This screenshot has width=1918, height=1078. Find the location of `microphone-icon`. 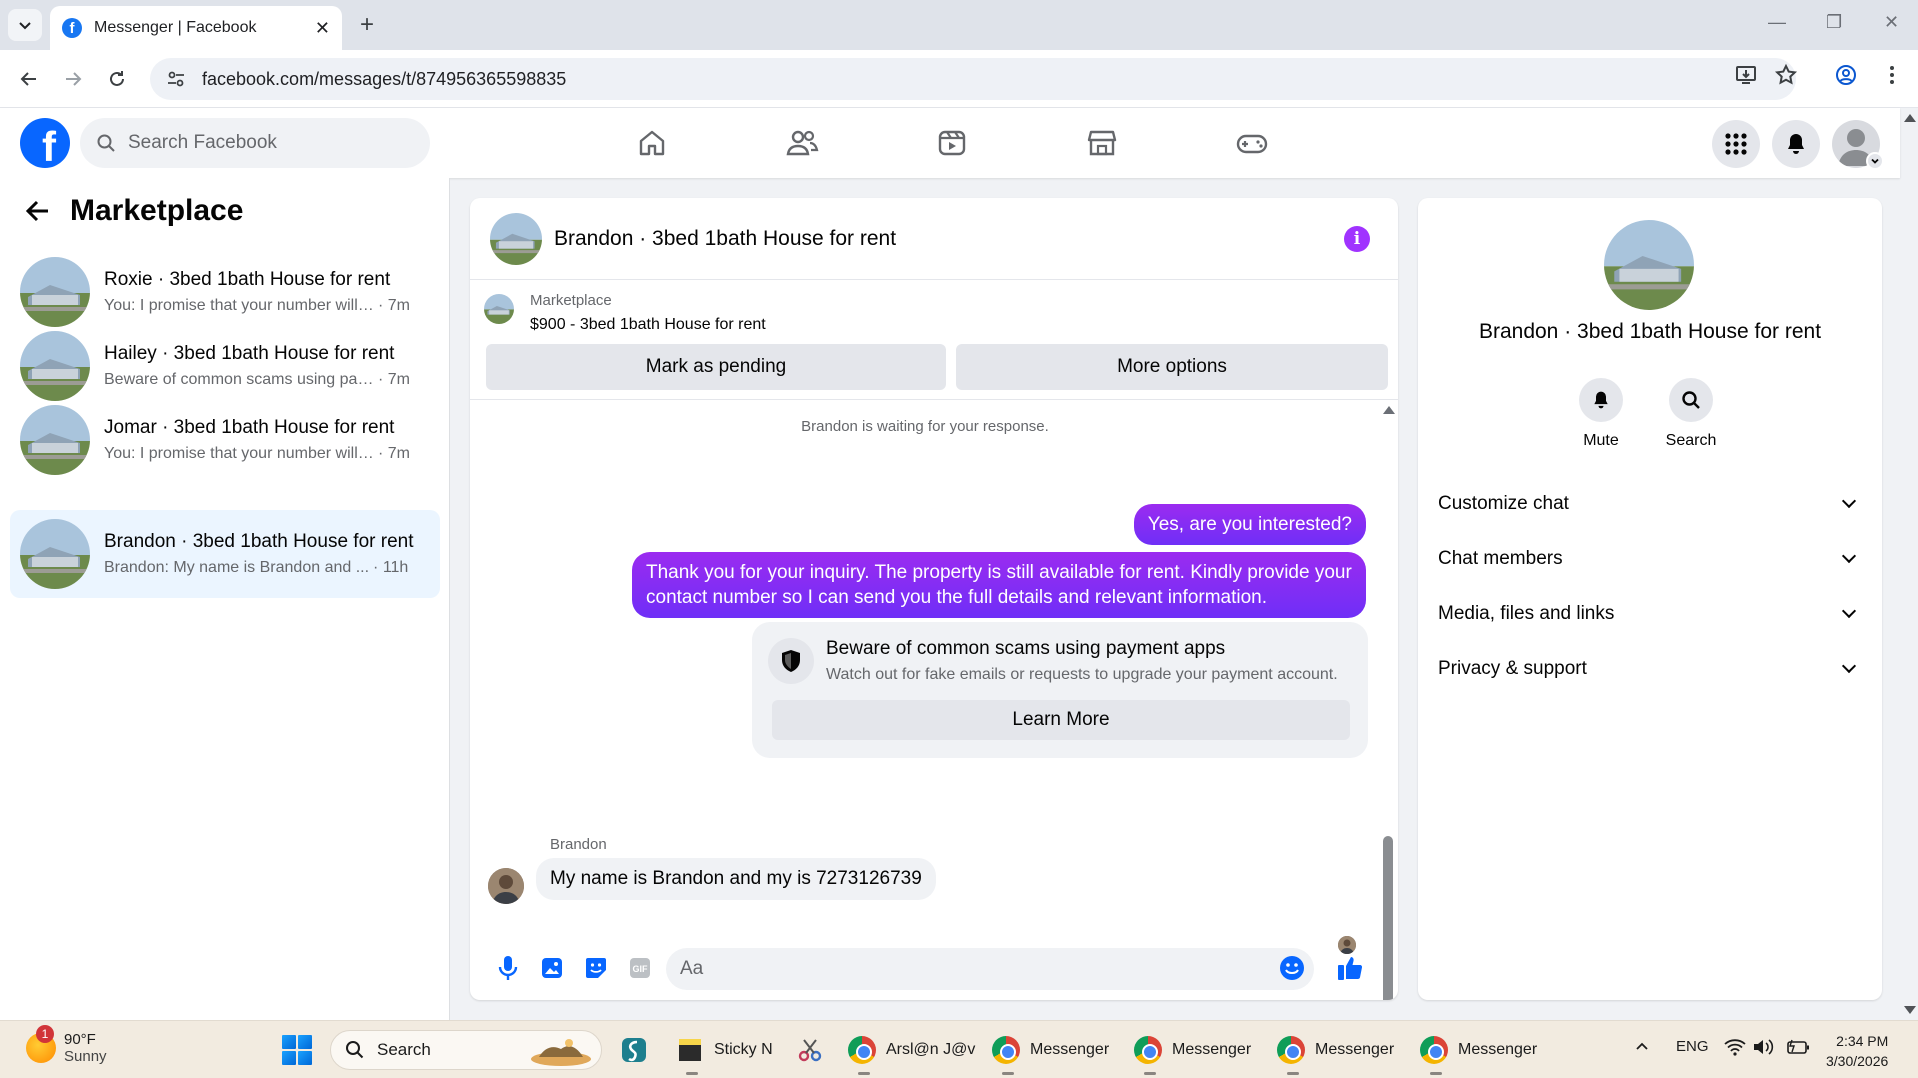

microphone-icon is located at coordinates (508, 968).